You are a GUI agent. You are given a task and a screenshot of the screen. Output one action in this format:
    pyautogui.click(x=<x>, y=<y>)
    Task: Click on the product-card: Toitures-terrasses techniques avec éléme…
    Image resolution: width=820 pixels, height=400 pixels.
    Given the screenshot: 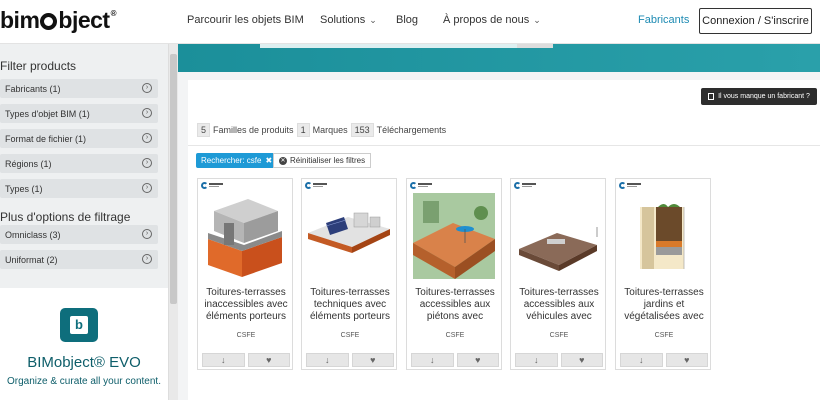 What is the action you would take?
    pyautogui.click(x=349, y=274)
    